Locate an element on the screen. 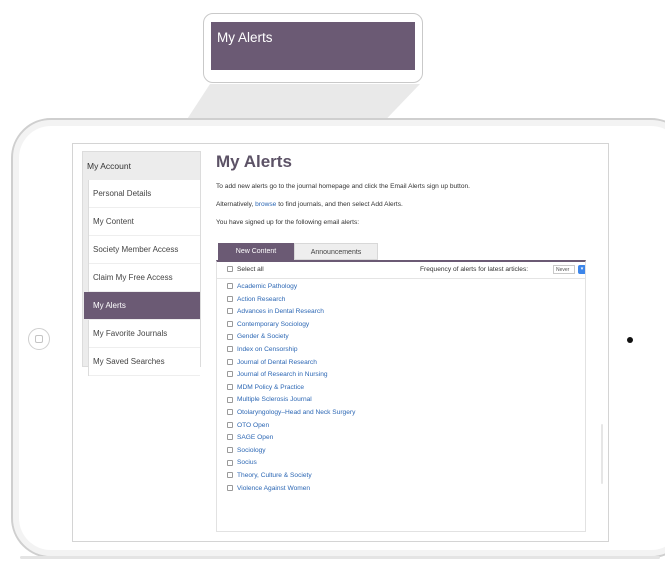 This screenshot has height=567, width=665. journal-alert-checkbox: OTO Open is located at coordinates (406, 426).